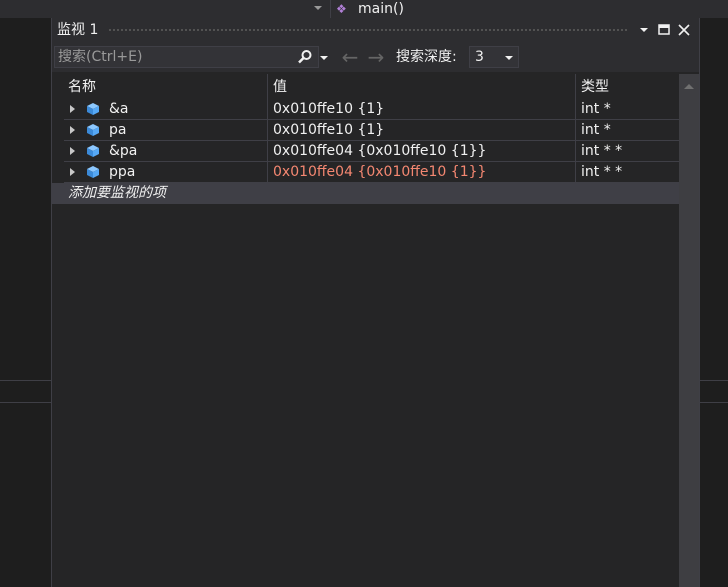  What do you see at coordinates (119, 109) in the screenshot?
I see `watch-name: &a` at bounding box center [119, 109].